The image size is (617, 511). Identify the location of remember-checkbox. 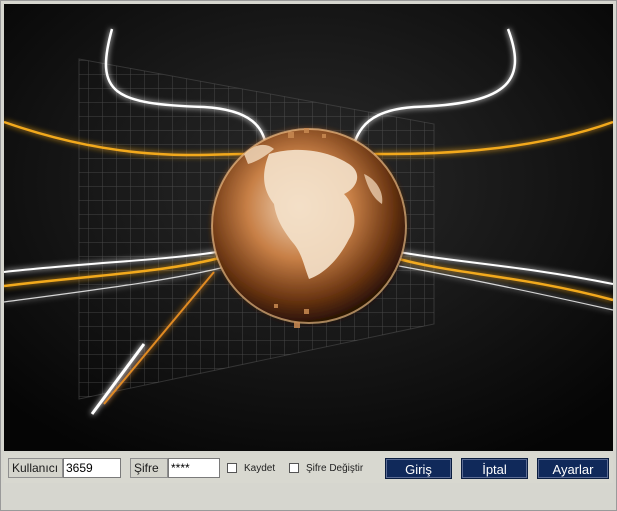
(232, 468).